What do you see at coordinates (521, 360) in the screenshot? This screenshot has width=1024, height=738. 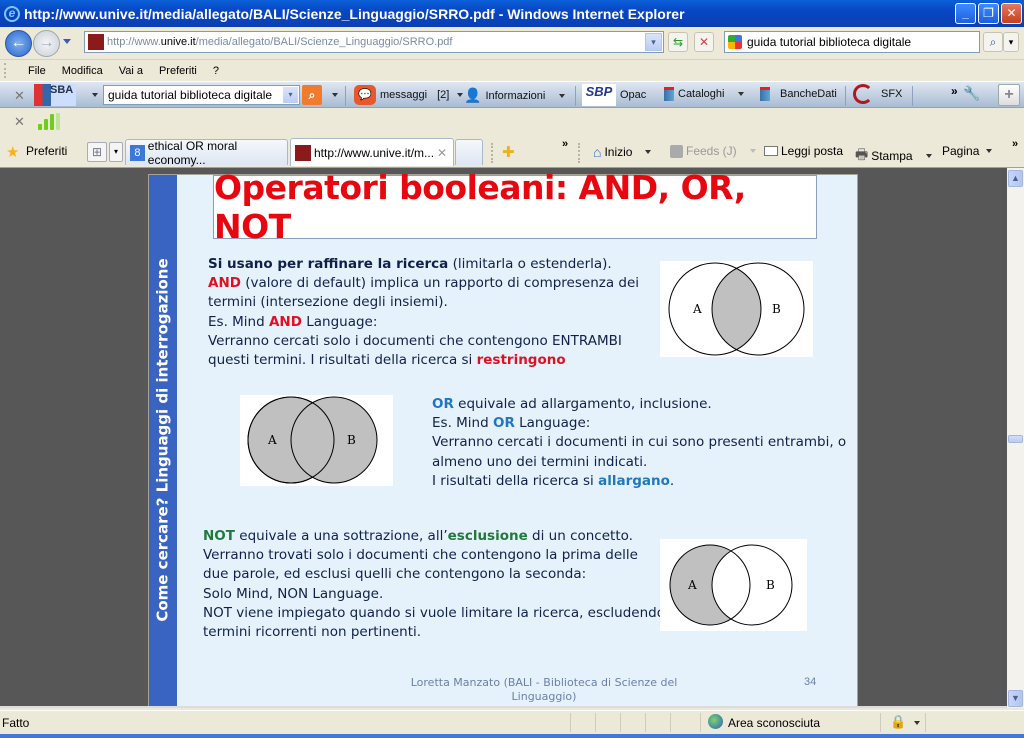 I see `restringono-keyword: restringono` at bounding box center [521, 360].